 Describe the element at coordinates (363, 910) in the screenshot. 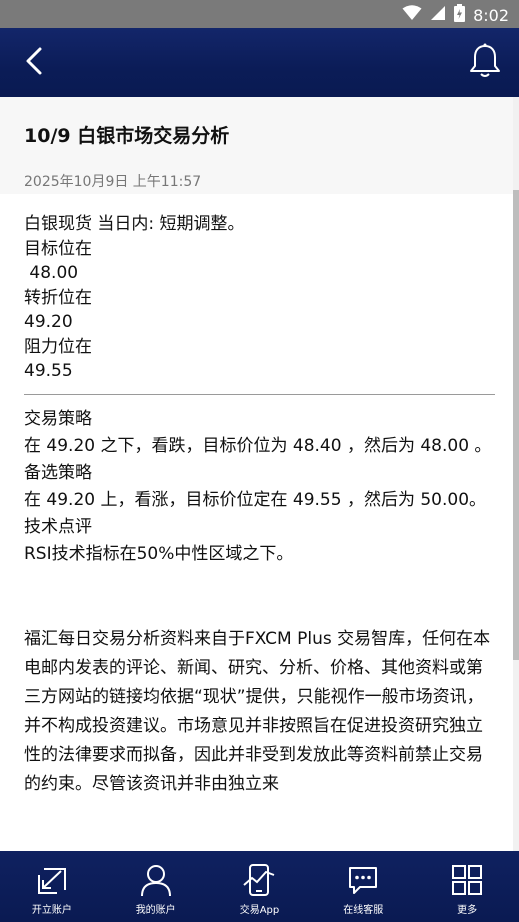

I see `nav-label: 在线客服` at that location.